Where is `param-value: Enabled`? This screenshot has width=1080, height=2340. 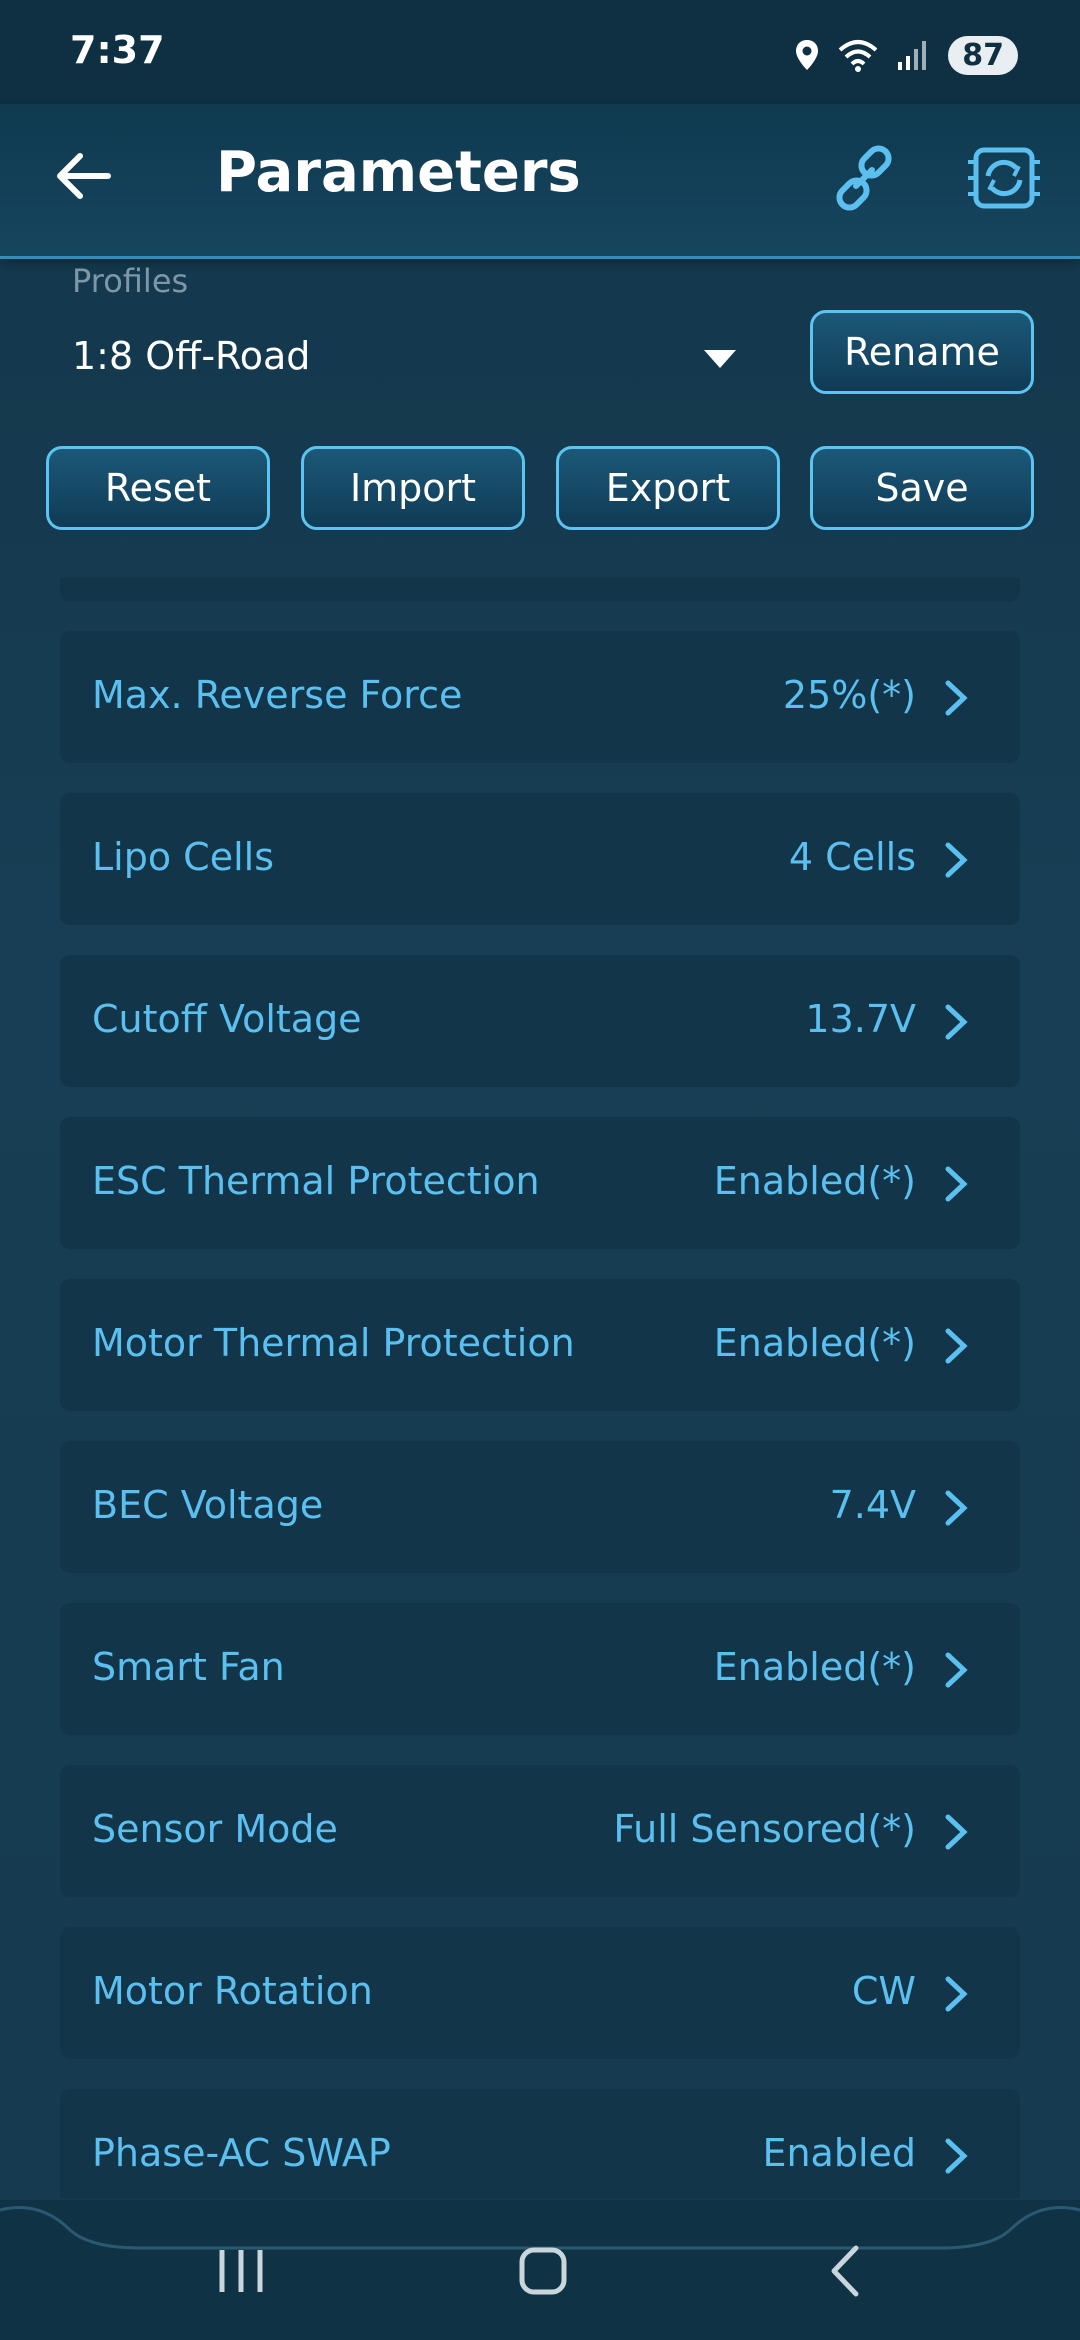
param-value: Enabled is located at coordinates (839, 2153).